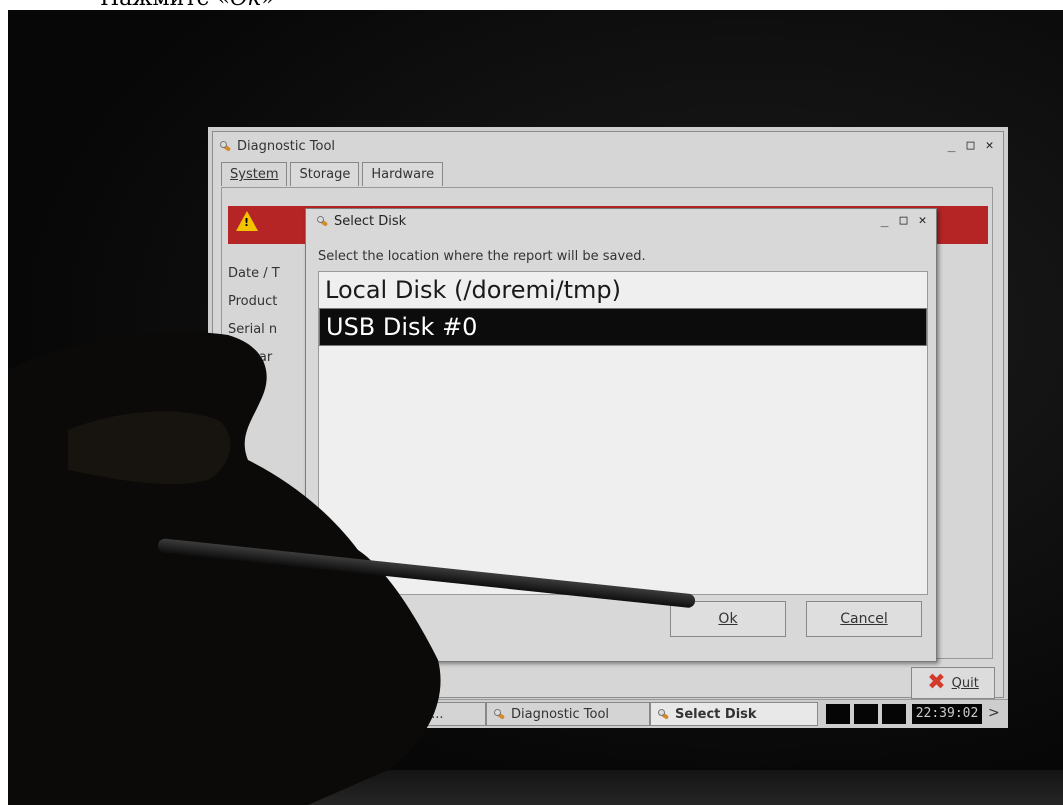 Image resolution: width=1063 pixels, height=805 pixels. Describe the element at coordinates (664, 714) in the screenshot. I see `taskbar-select-icon` at that location.